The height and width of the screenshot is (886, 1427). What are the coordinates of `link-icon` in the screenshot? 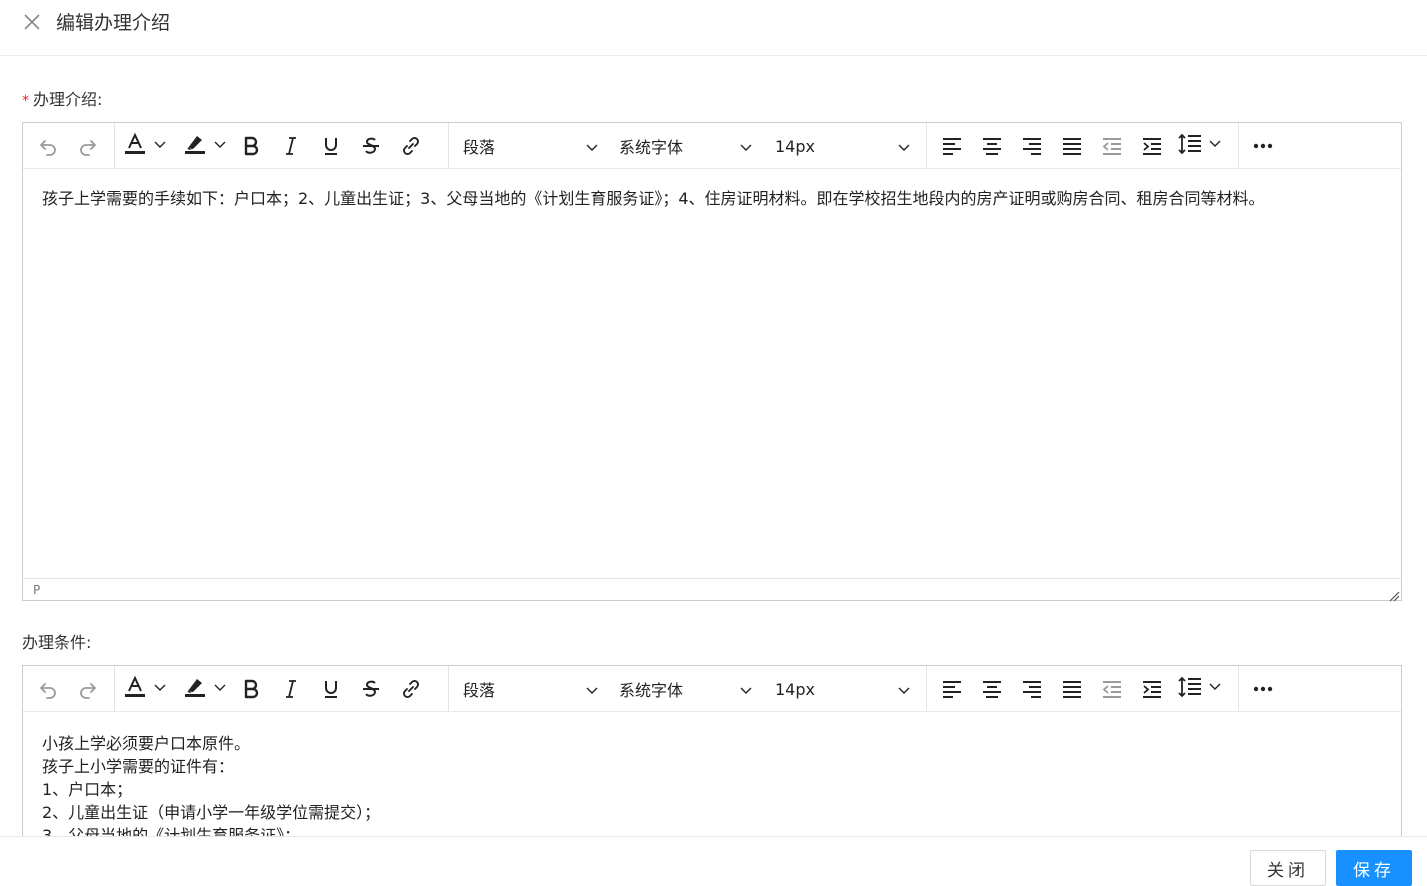 It's located at (411, 146).